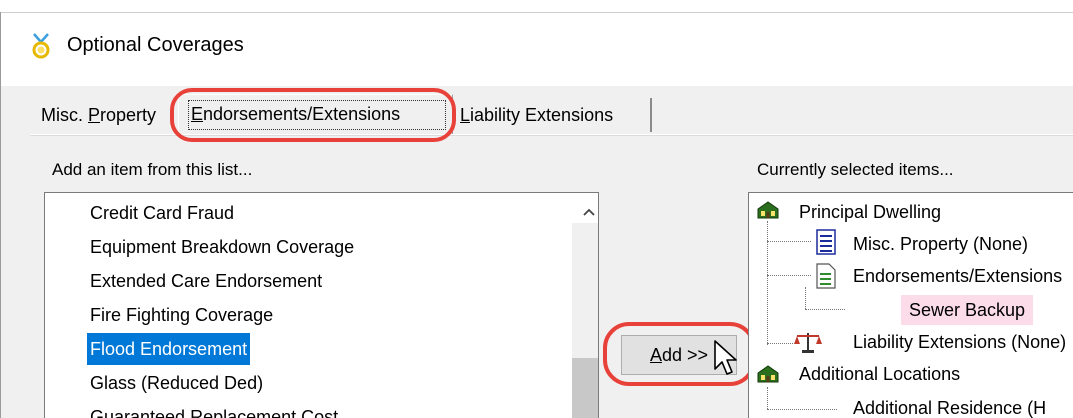  Describe the element at coordinates (542, 115) in the screenshot. I see `tab-label-post: iability Extensions` at that location.